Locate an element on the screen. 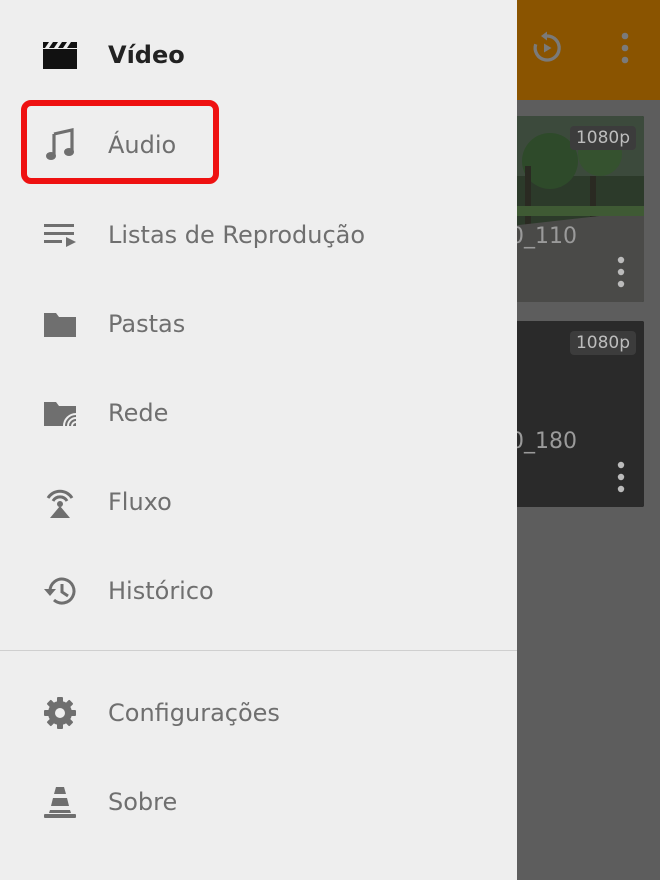 The width and height of the screenshot is (660, 880). drawer-divider is located at coordinates (258, 650).